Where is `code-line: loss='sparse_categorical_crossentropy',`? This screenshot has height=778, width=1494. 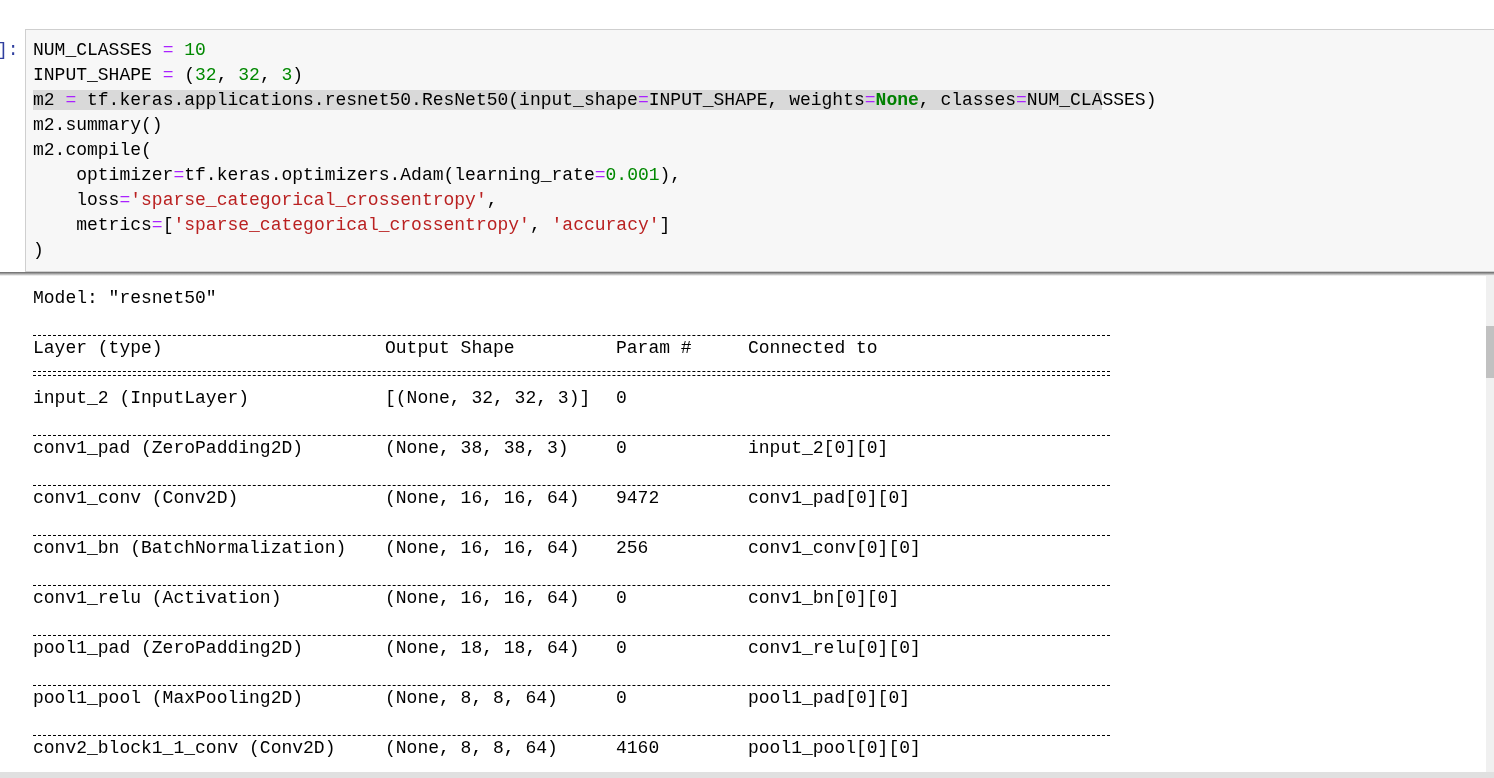
code-line: loss='sparse_categorical_crossentropy', is located at coordinates (286, 200).